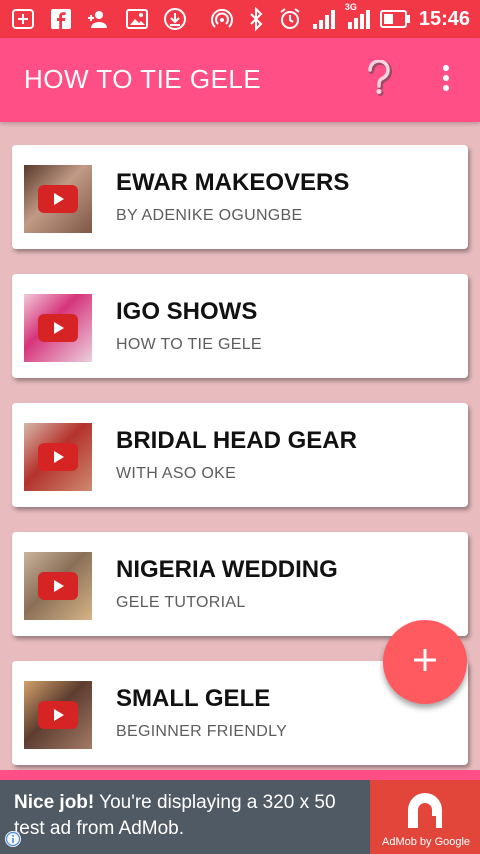 This screenshot has height=854, width=480. What do you see at coordinates (227, 569) in the screenshot?
I see `video-title: NIGERIA WEDDING` at bounding box center [227, 569].